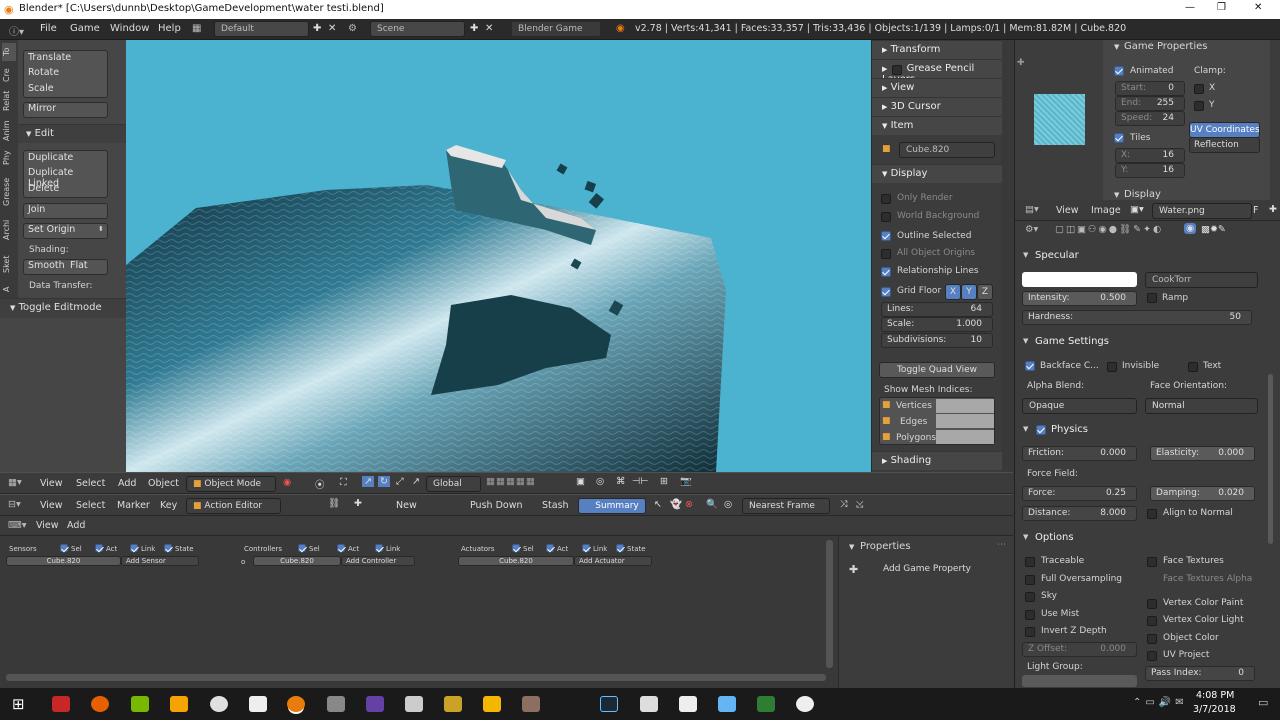 The width and height of the screenshot is (1280, 720). What do you see at coordinates (9, 192) in the screenshot?
I see `tab-grease-pencil: Grease` at bounding box center [9, 192].